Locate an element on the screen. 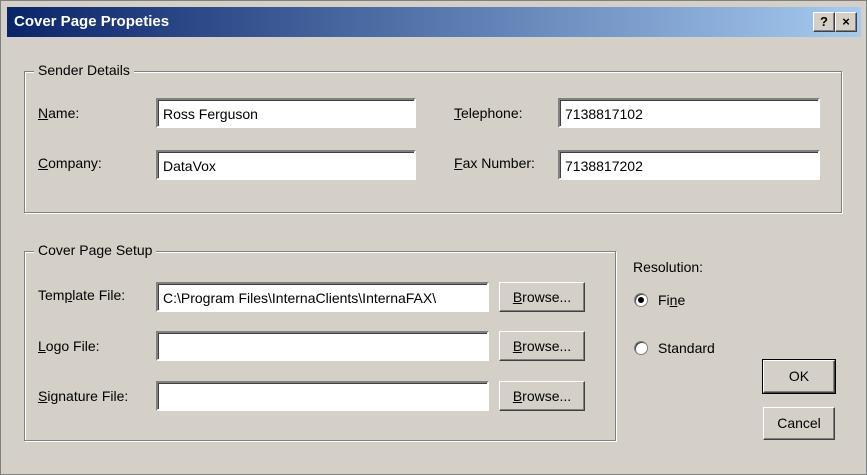  telephone-field: 7138817102 is located at coordinates (689, 113).